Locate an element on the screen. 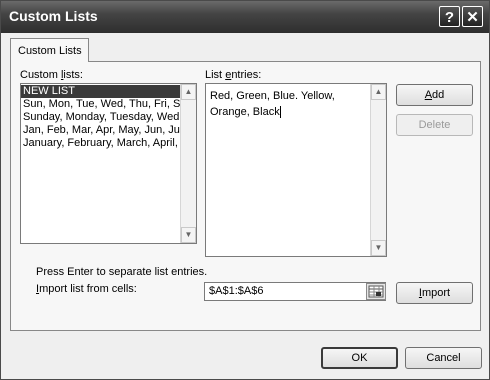 The width and height of the screenshot is (490, 380). title-bar: Custom Lists ? ✕ is located at coordinates (245, 17).